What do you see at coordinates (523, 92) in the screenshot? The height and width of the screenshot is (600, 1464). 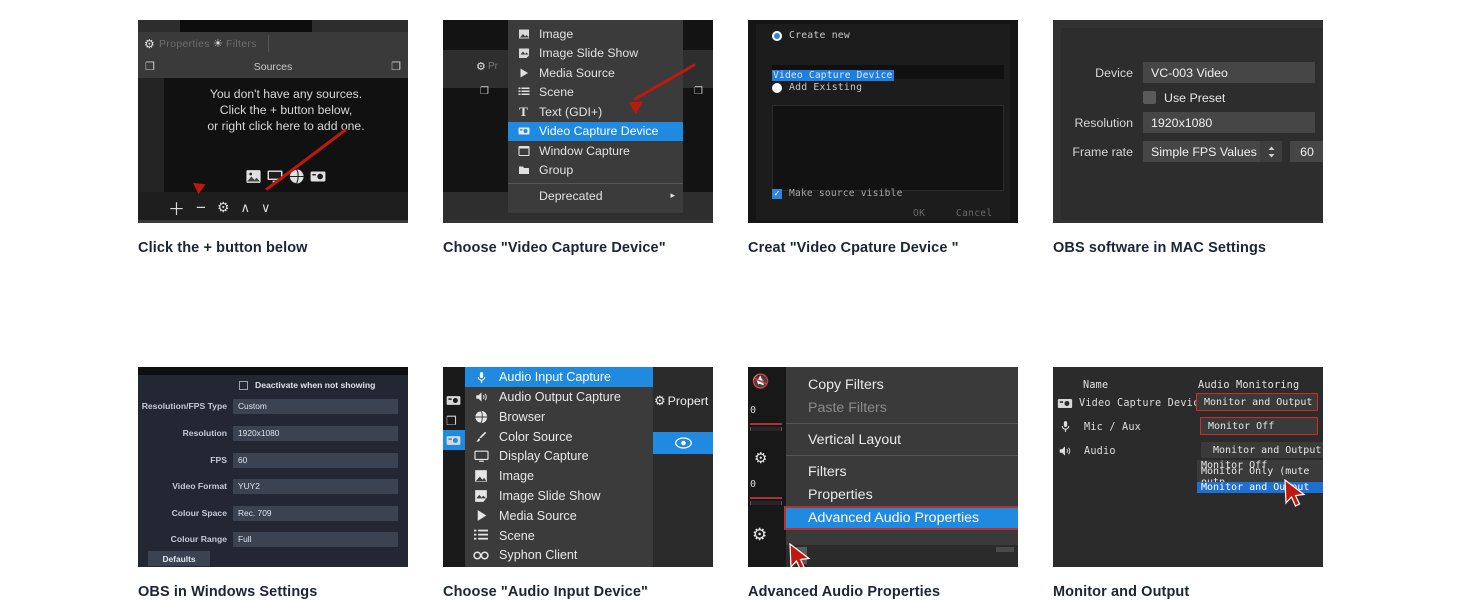 I see `scene-icon` at bounding box center [523, 92].